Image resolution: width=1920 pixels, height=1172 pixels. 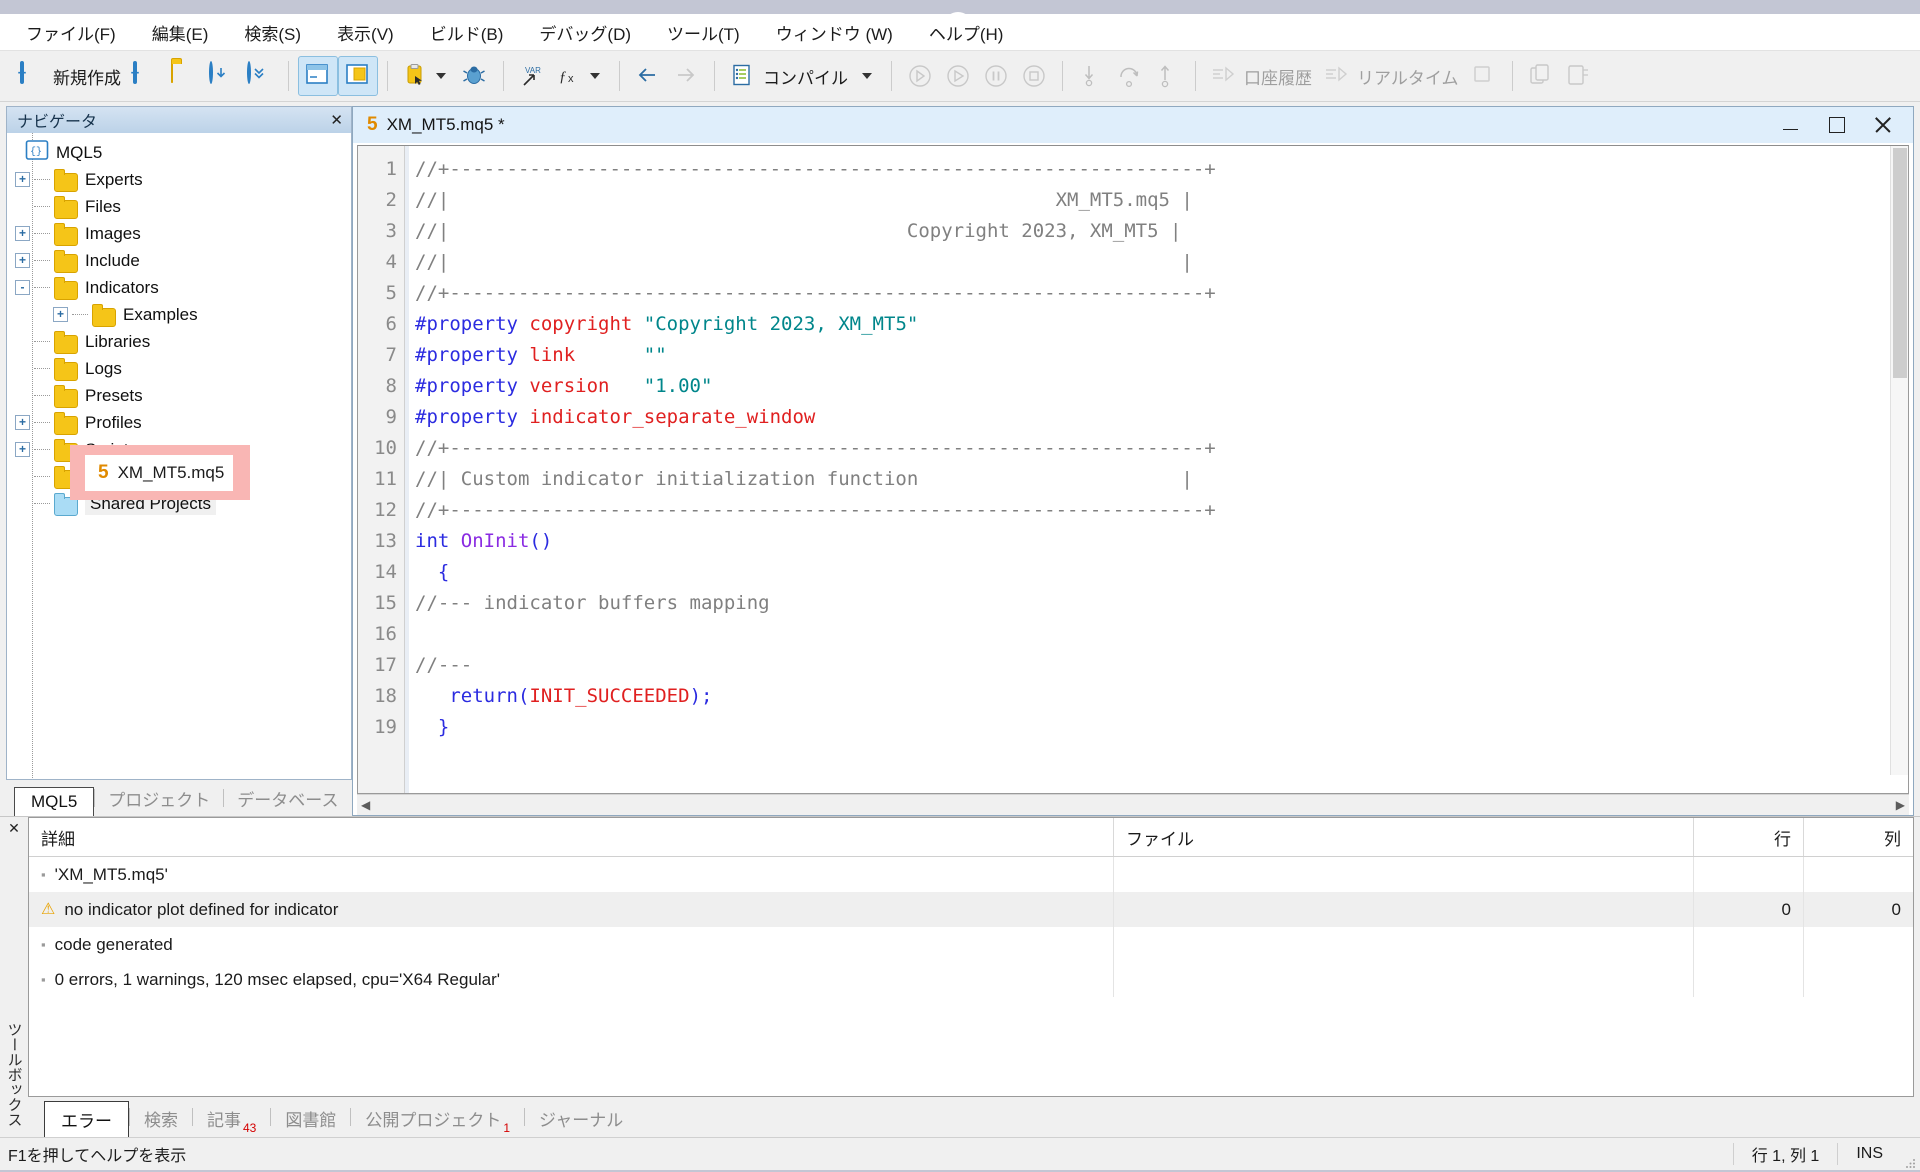 I want to click on tree-item-examples: + Examples, so click(x=179, y=314).